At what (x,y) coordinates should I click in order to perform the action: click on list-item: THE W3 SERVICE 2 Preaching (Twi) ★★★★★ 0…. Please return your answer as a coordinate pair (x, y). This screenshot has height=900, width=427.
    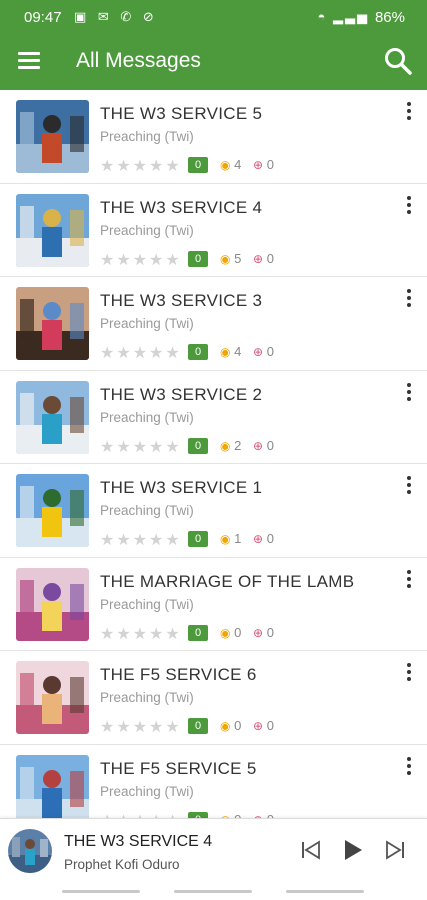
    Looking at the image, I should click on (213, 417).